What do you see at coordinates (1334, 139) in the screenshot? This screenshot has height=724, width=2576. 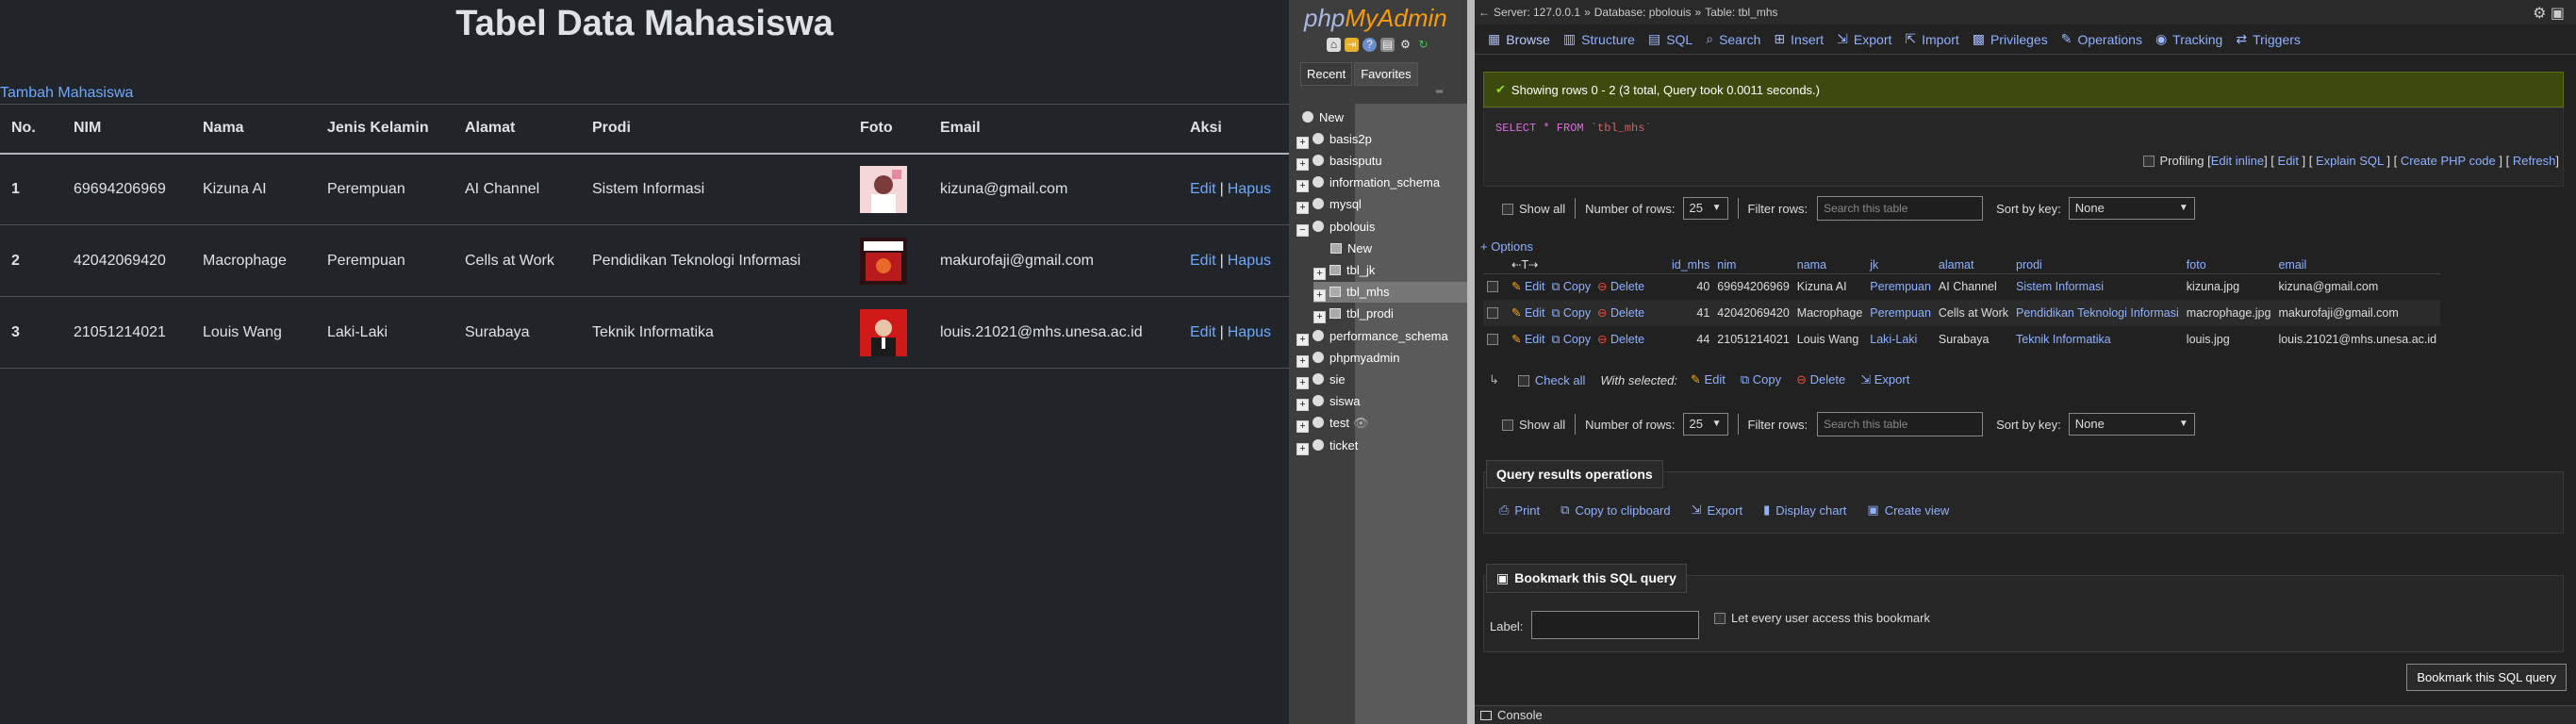 I see `tree-item-basis2p: + basis2p` at bounding box center [1334, 139].